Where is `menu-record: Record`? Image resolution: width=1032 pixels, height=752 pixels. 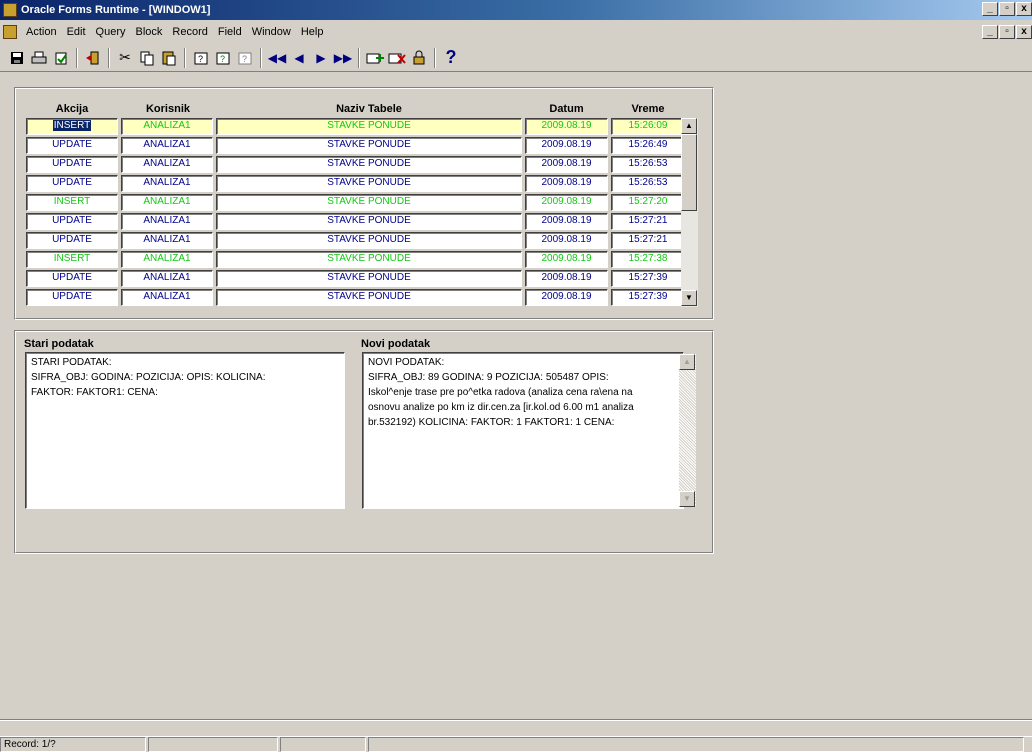
menu-record: Record is located at coordinates (189, 32).